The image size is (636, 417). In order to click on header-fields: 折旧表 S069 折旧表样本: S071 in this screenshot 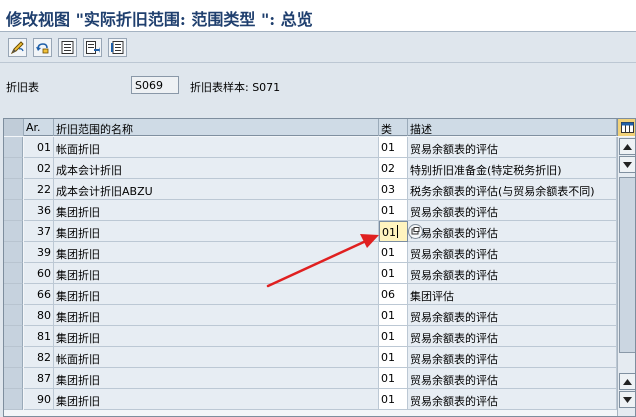, I will do `click(318, 85)`.